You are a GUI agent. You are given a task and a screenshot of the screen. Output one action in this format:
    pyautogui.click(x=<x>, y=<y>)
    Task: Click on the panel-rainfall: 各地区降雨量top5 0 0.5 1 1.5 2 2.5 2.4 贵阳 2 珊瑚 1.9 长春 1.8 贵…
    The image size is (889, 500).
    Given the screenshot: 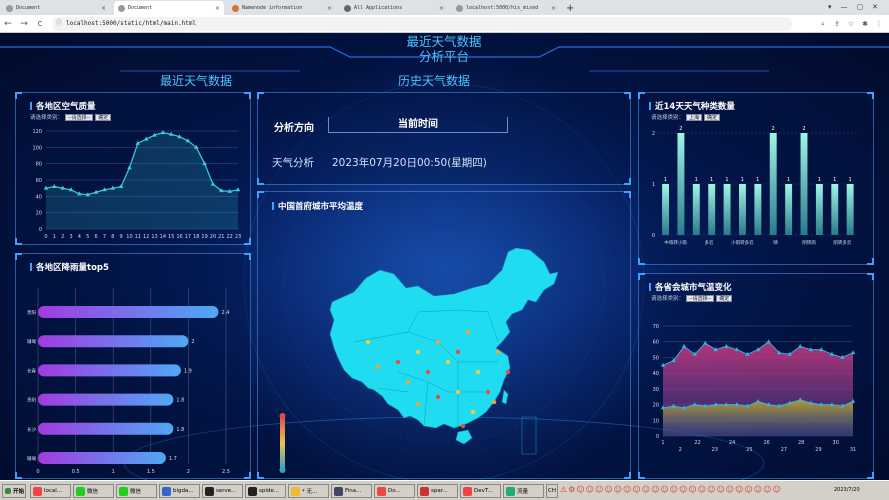 What is the action you would take?
    pyautogui.click(x=133, y=366)
    